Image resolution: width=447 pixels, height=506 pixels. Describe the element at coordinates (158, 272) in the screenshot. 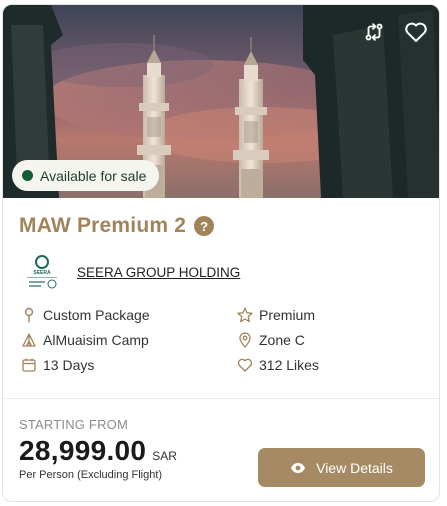

I see `company-name-link: SEERA GROUP HOLDING` at that location.